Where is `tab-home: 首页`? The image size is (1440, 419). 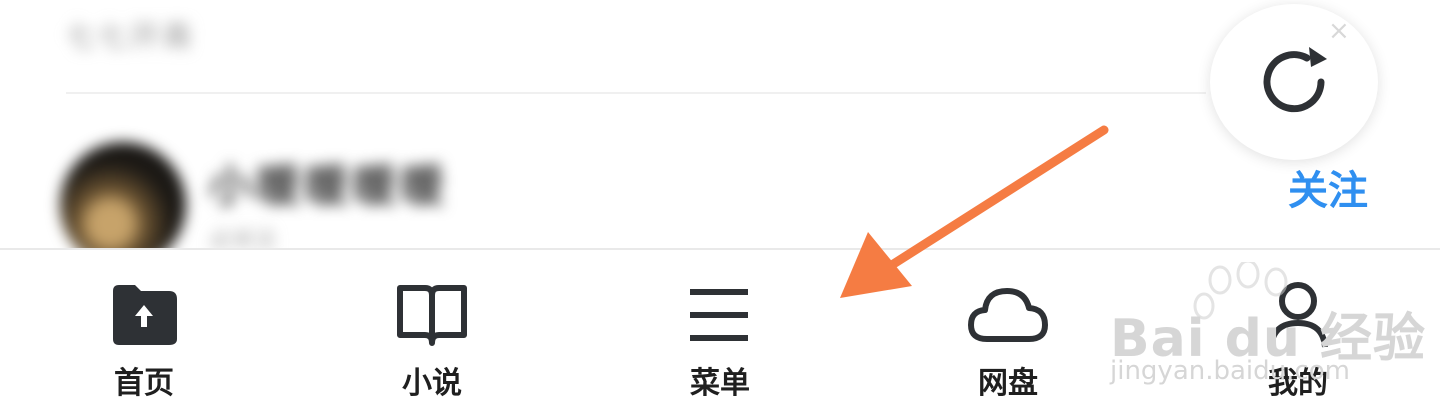 tab-home: 首页 is located at coordinates (144, 338).